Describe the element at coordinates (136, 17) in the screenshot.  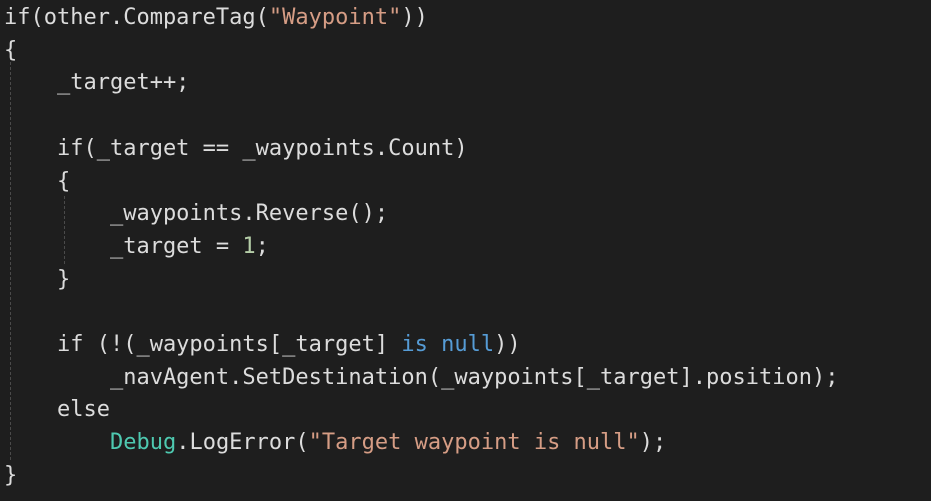
I see `code-token: if(other.CompareTag(` at that location.